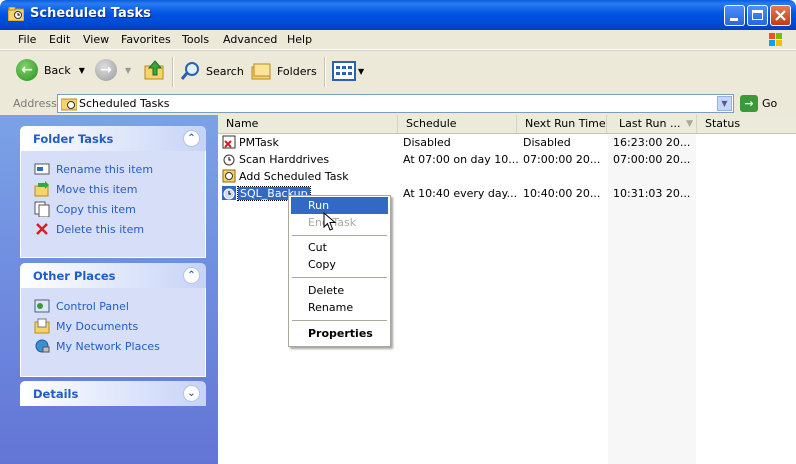  What do you see at coordinates (90, 13) in the screenshot?
I see `window-title: Scheduled Tasks` at bounding box center [90, 13].